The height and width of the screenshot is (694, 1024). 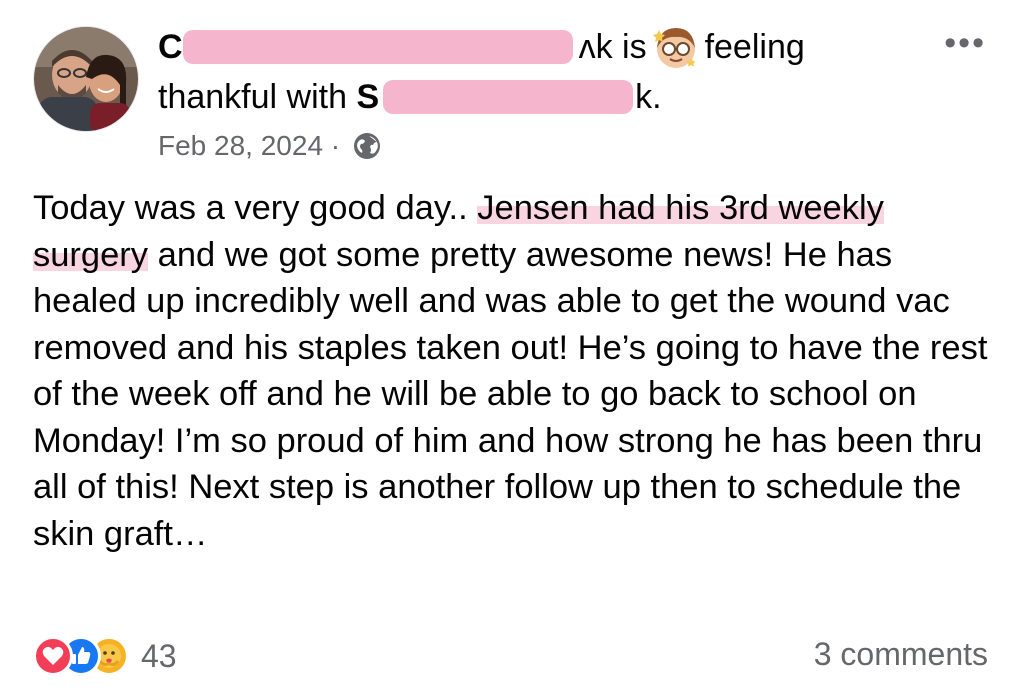 What do you see at coordinates (255, 208) in the screenshot?
I see `post-body-text-1: Today was a very good day..` at bounding box center [255, 208].